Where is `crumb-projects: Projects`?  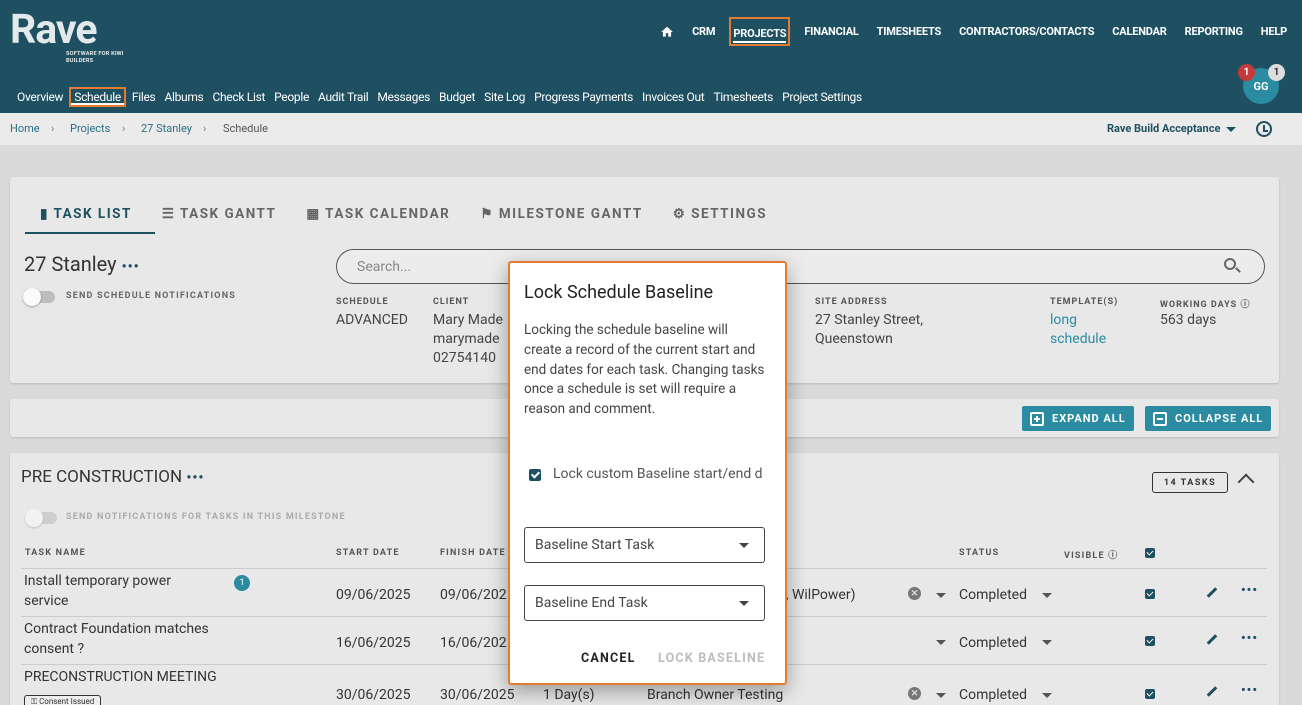 crumb-projects: Projects is located at coordinates (90, 128).